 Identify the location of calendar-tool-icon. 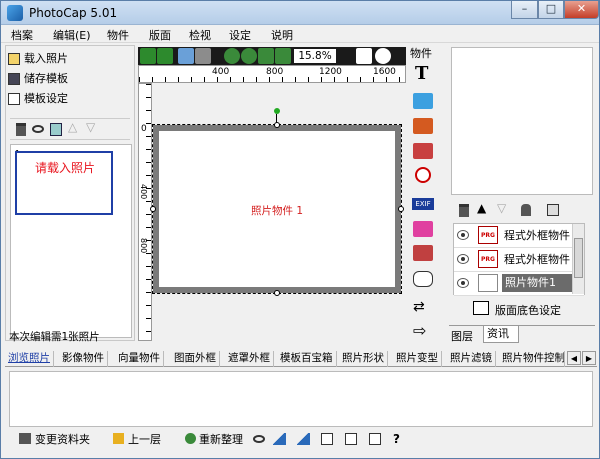
(423, 253).